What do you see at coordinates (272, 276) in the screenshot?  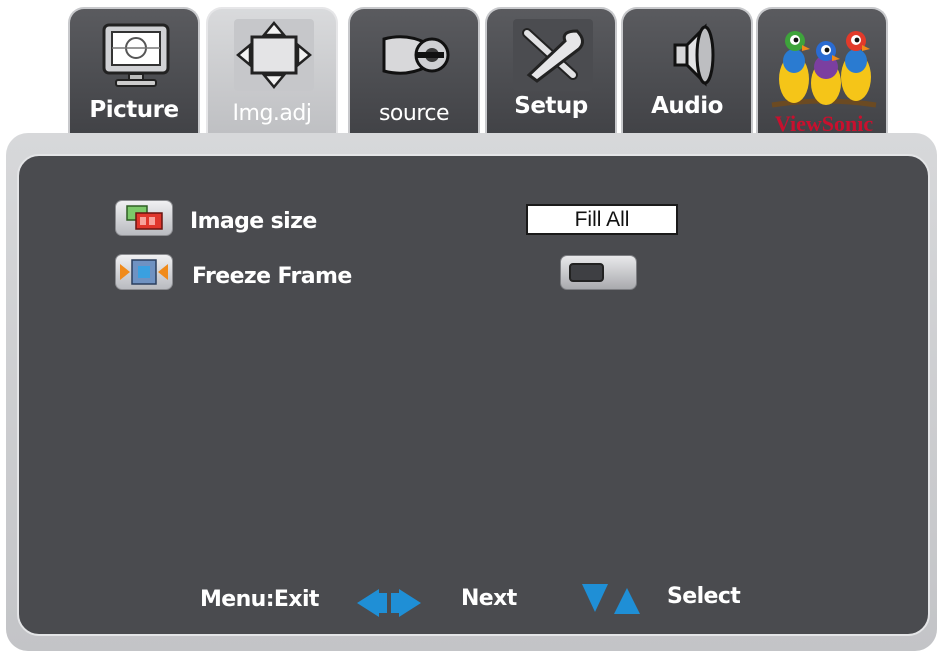 I see `menu-item-freeze-frame: Freeze Frame` at bounding box center [272, 276].